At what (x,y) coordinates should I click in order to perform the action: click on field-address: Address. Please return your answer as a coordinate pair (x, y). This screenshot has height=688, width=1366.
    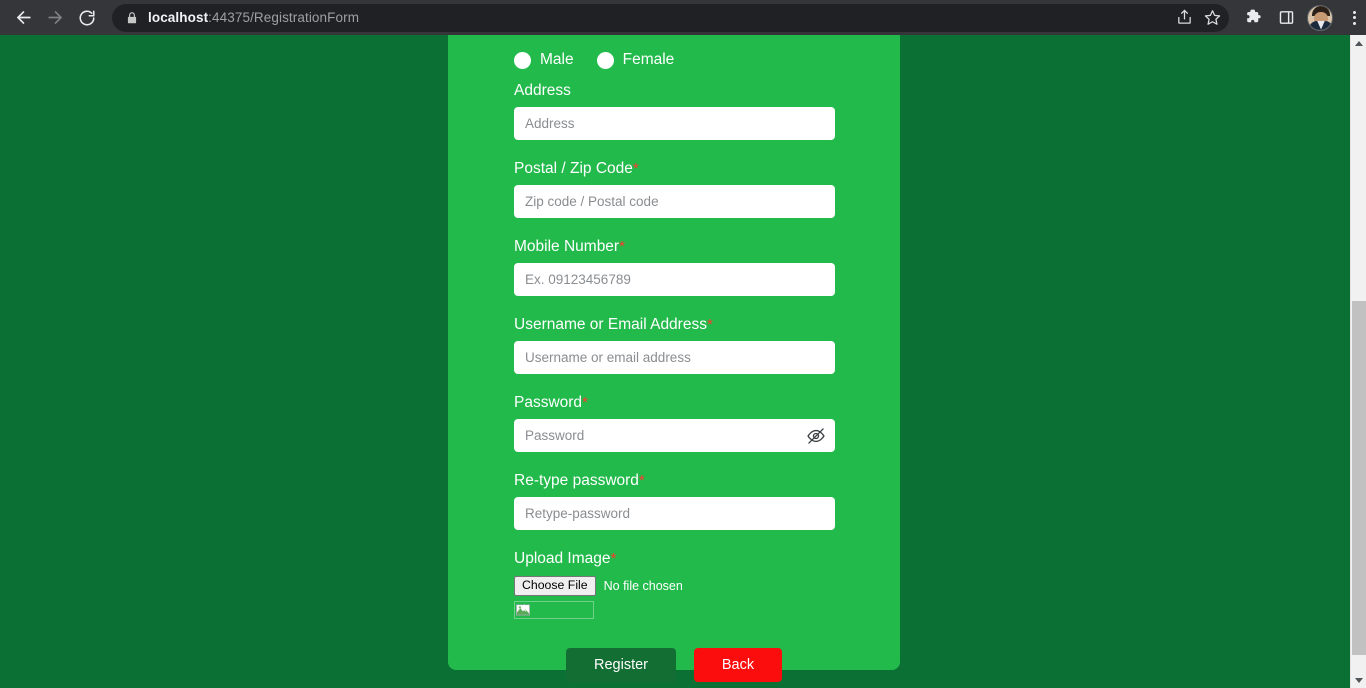
    Looking at the image, I should click on (674, 111).